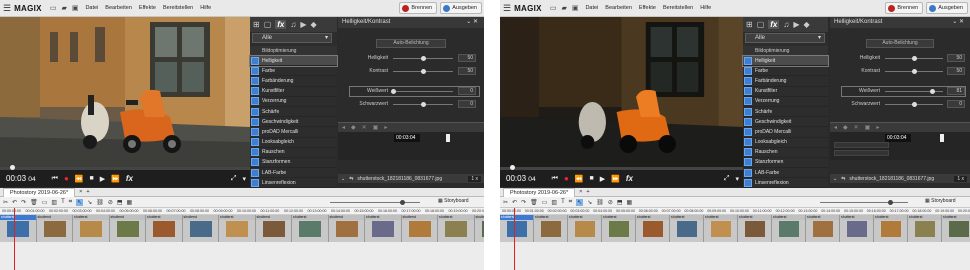  Describe the element at coordinates (621, 93) in the screenshot. I see `video-preview` at that location.